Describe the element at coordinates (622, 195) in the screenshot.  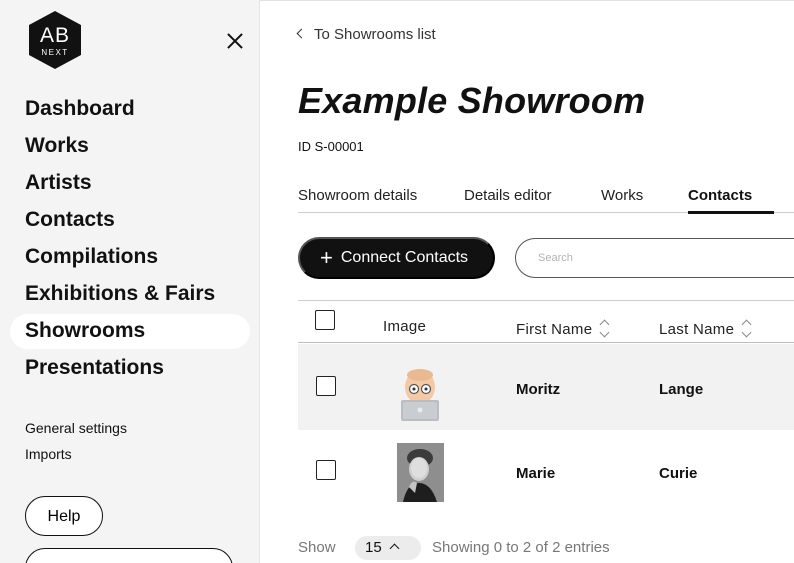
I see `tab-works: Works` at that location.